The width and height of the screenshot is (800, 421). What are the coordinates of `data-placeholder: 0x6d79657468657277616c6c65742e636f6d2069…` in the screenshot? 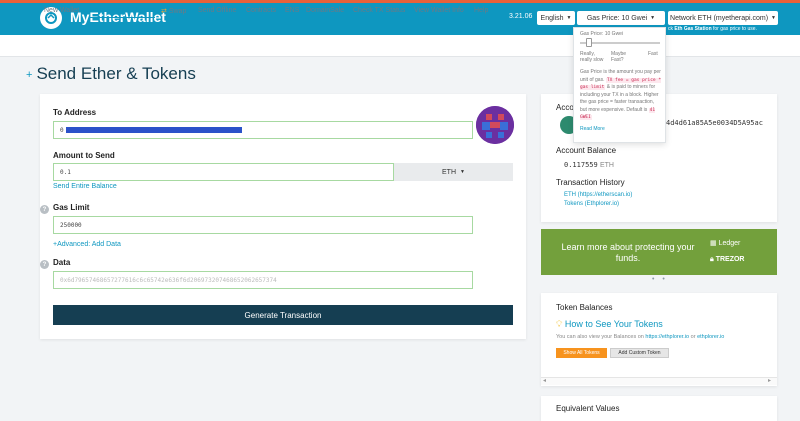 It's located at (168, 280).